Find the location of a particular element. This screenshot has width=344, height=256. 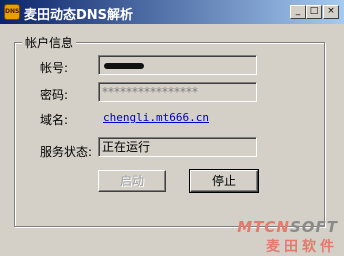

password-field: **************** is located at coordinates (177, 92).